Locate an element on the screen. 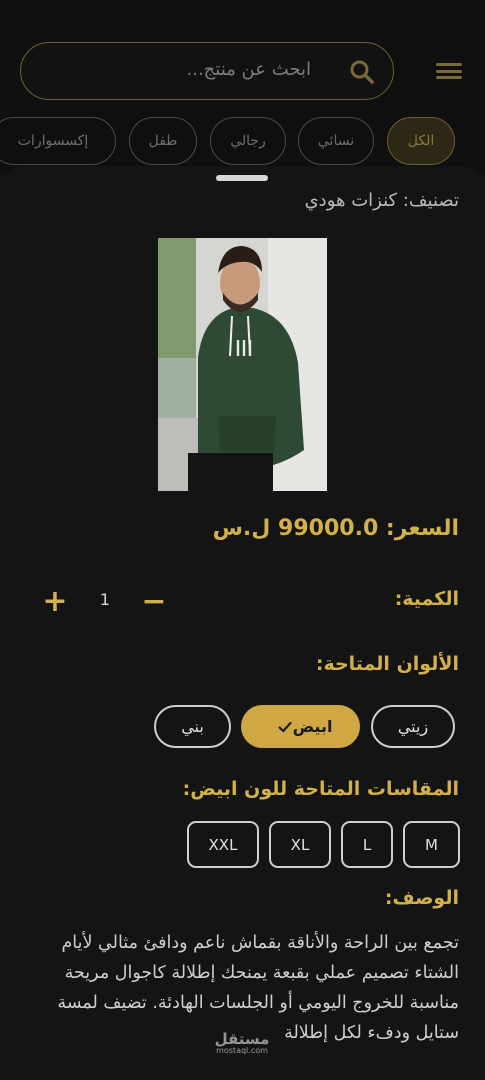 This screenshot has width=485, height=1080. filter-chip-men: رجالي is located at coordinates (248, 141).